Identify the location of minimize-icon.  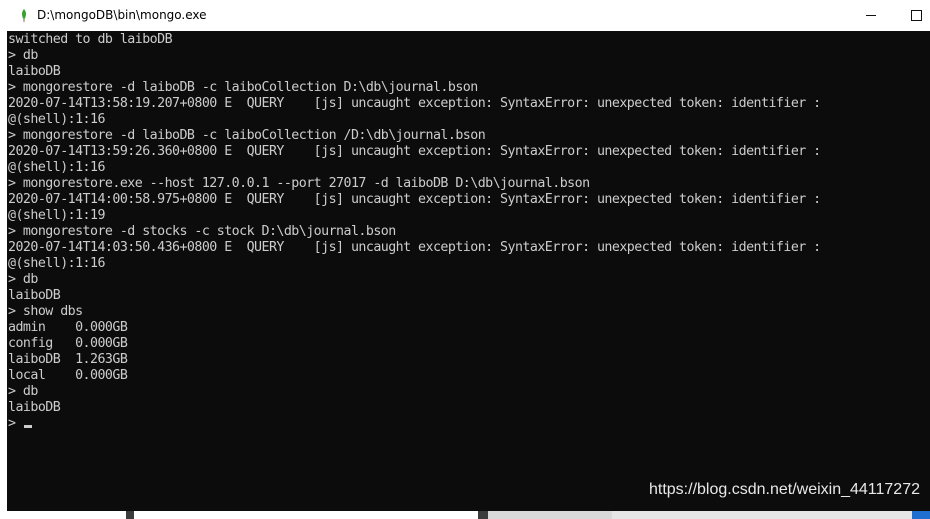
(871, 15).